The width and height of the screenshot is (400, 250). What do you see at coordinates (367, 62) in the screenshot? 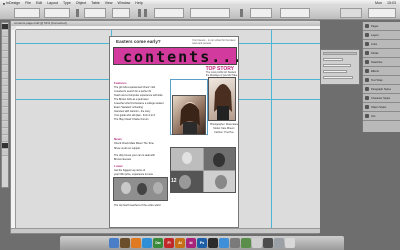
I see `swatches-icon` at bounding box center [367, 62].